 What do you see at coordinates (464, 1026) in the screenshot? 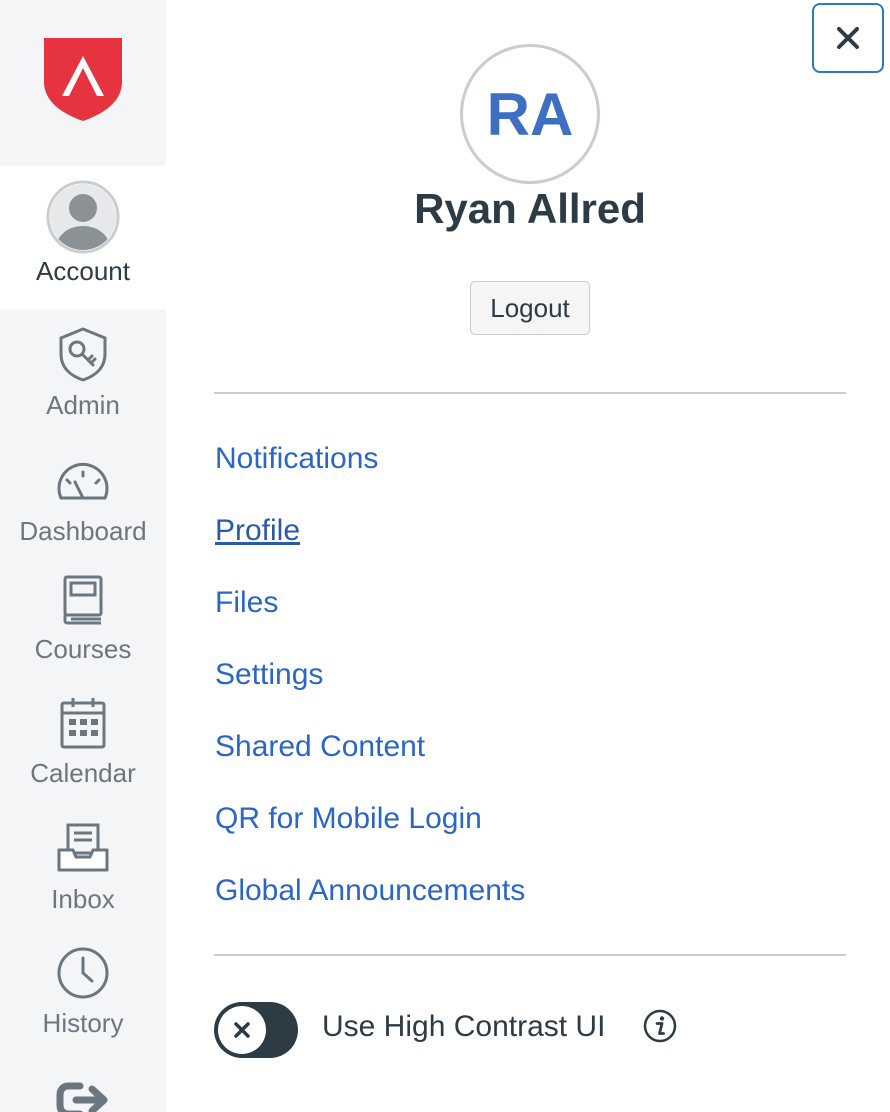
I see `high-contrast-label: Use High Contrast UI` at bounding box center [464, 1026].